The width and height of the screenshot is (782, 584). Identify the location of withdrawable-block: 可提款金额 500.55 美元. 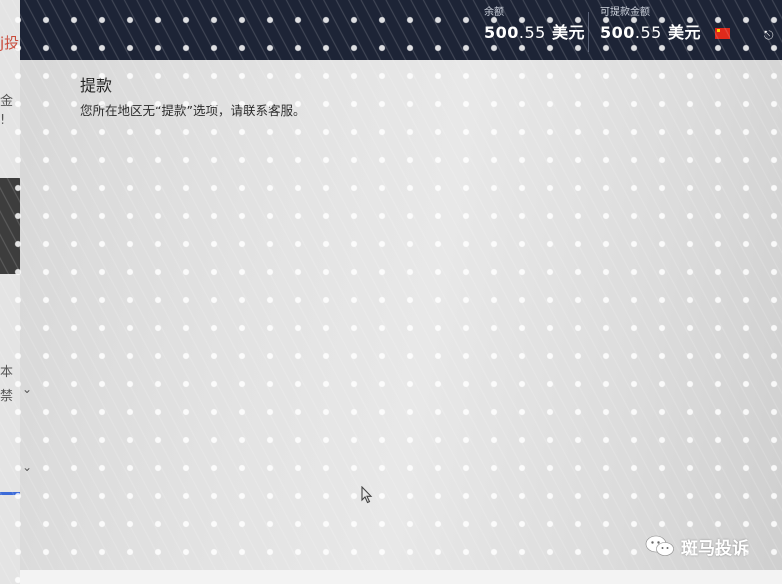
(650, 26).